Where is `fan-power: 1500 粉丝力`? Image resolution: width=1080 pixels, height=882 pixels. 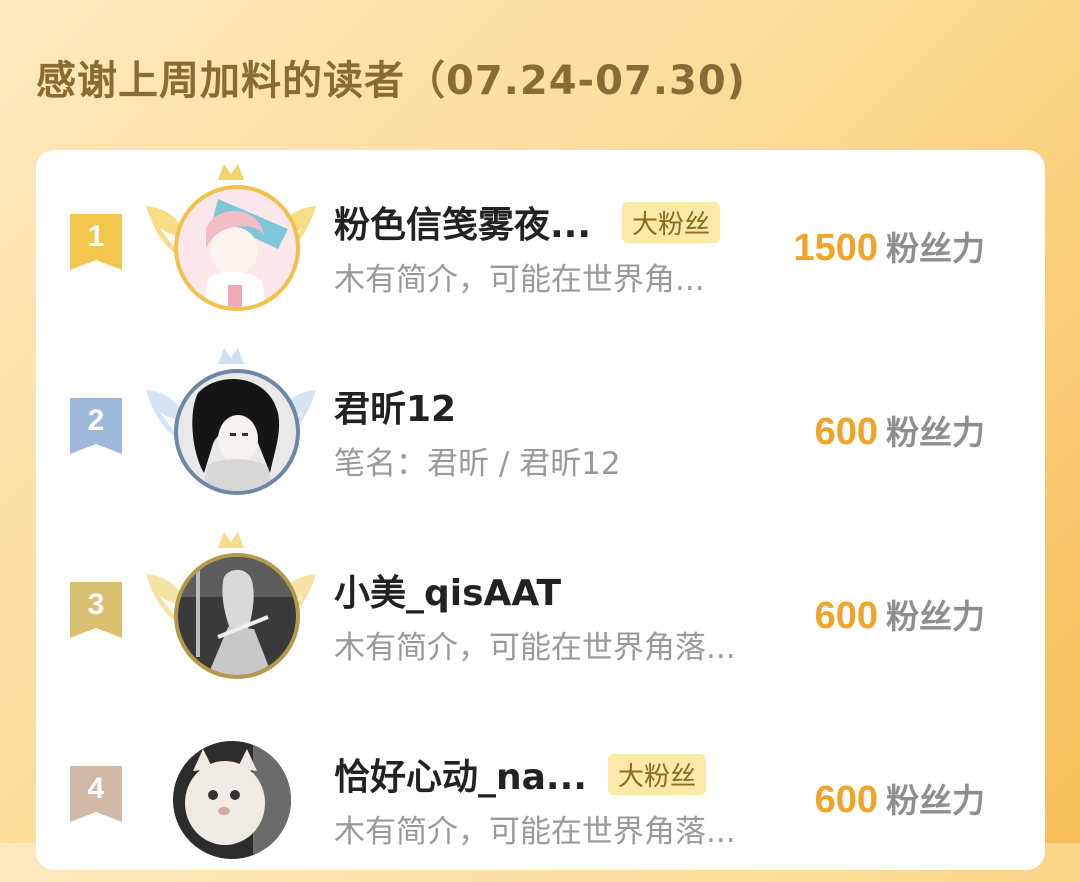
fan-power: 1500 粉丝力 is located at coordinates (889, 246).